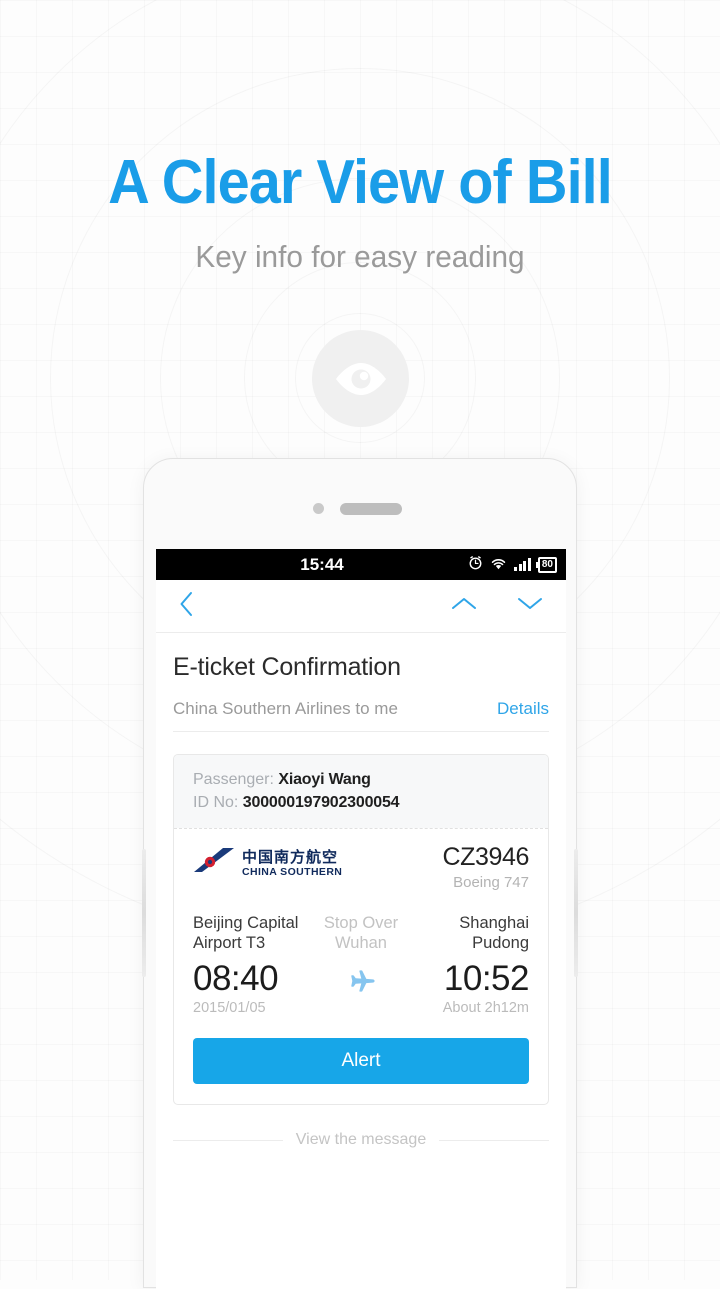 This screenshot has width=720, height=1289. What do you see at coordinates (486, 978) in the screenshot?
I see `arrival-time: 10:52` at bounding box center [486, 978].